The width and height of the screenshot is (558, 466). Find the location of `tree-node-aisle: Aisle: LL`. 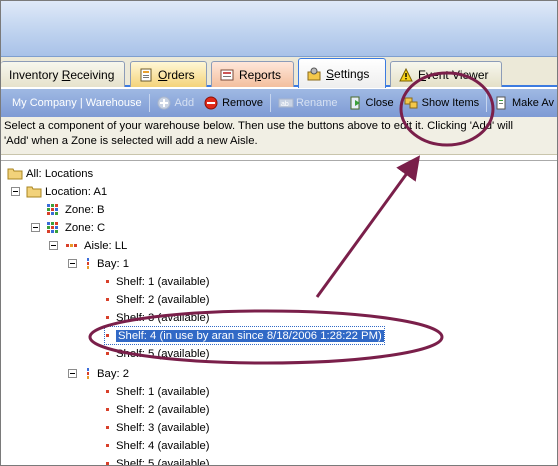

tree-node-aisle: Aisle: LL is located at coordinates (96, 245).